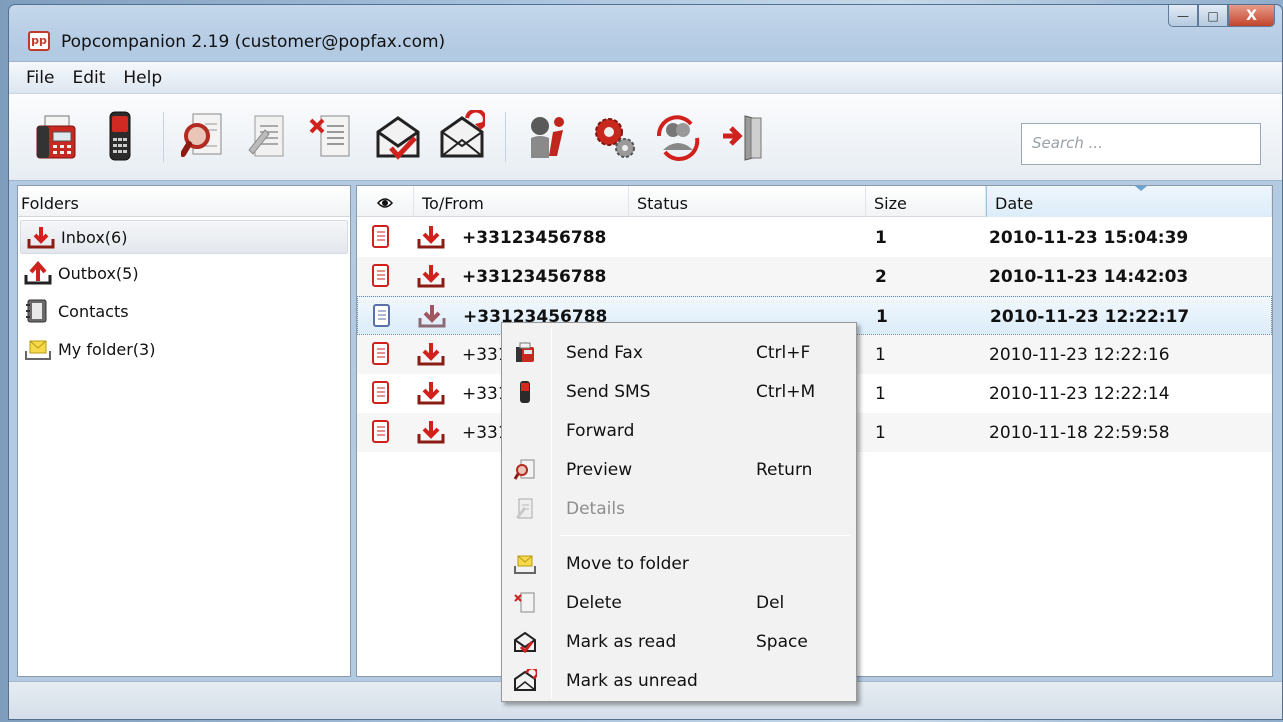 The height and width of the screenshot is (722, 1283). What do you see at coordinates (1213, 16) in the screenshot?
I see `maximize-button: □` at bounding box center [1213, 16].